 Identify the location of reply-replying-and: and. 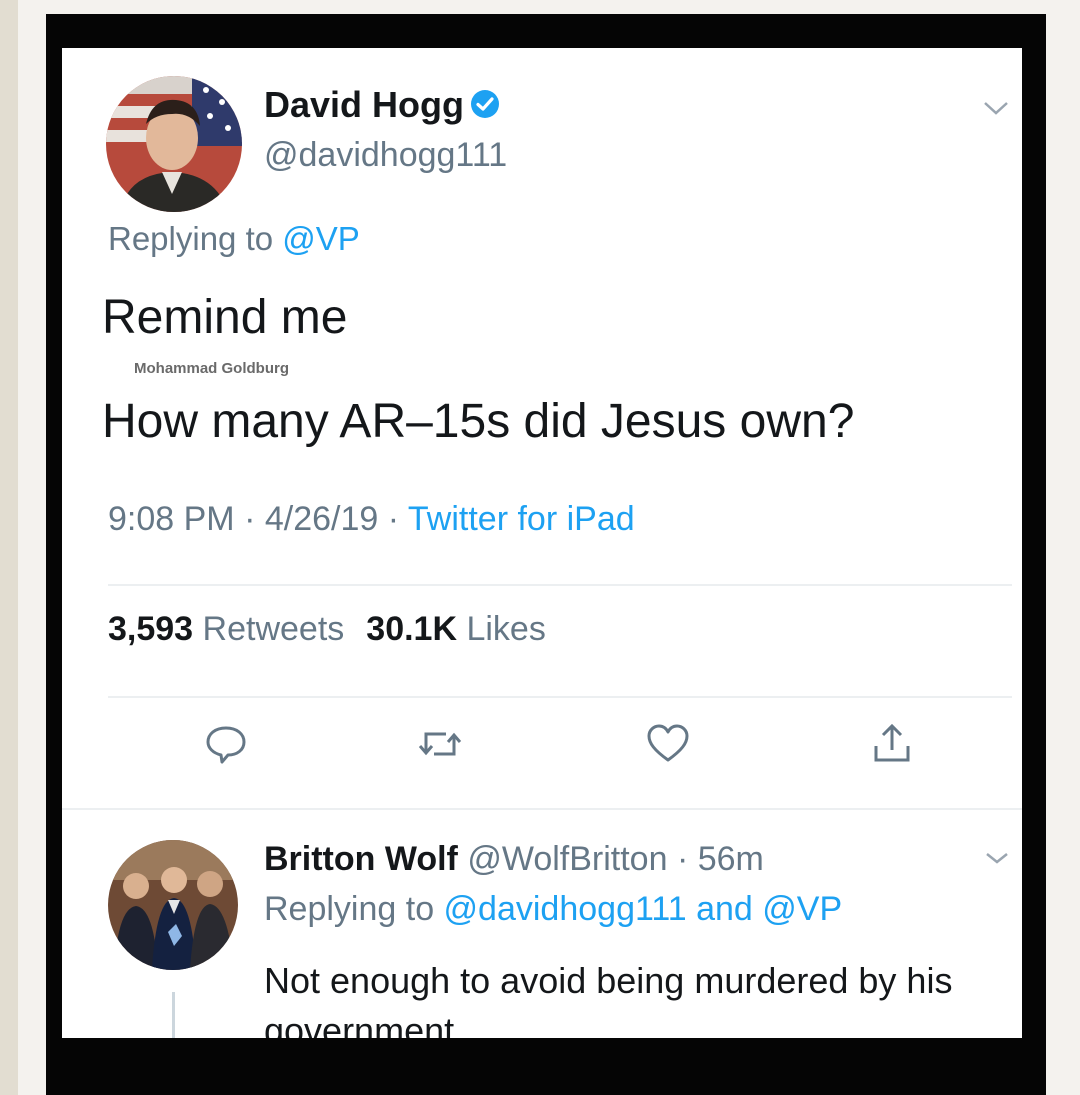
(724, 909).